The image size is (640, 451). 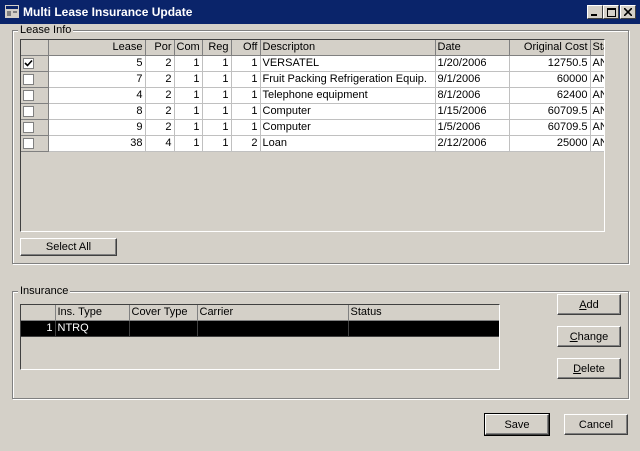 I want to click on add-button: Add, so click(x=589, y=304).